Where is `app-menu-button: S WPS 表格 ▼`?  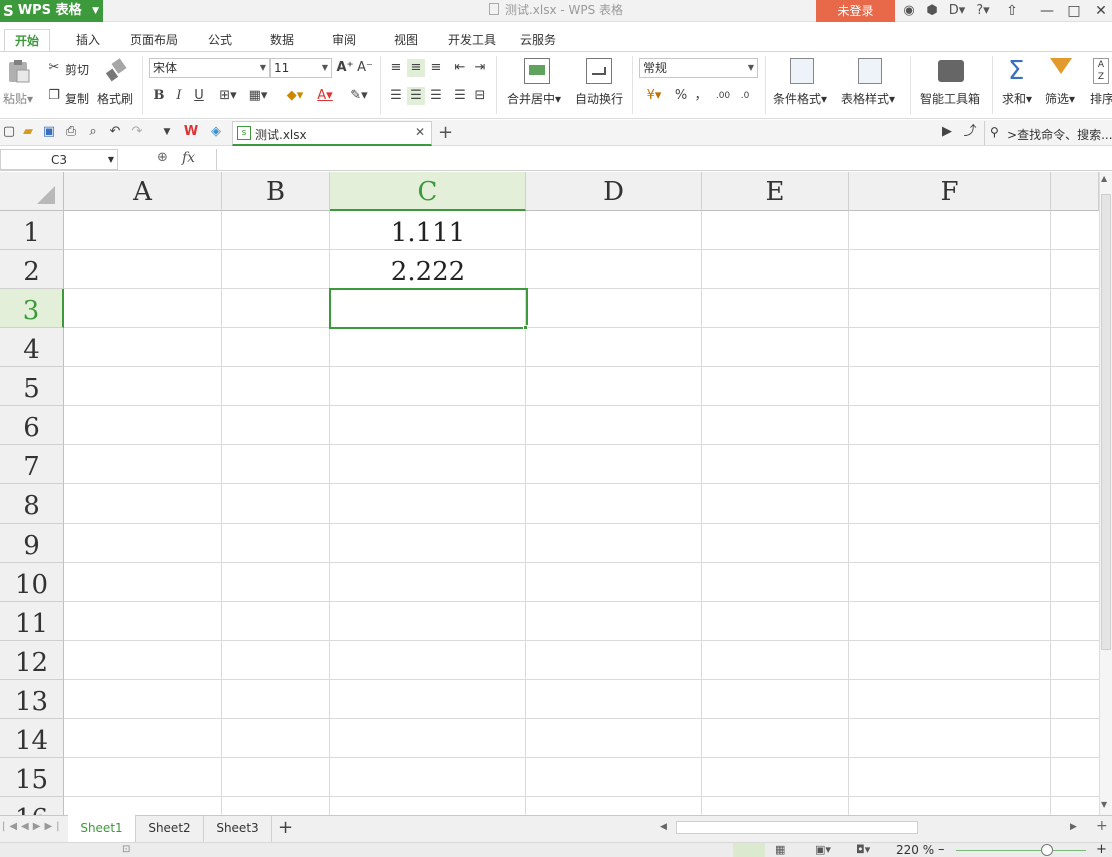
app-menu-button: S WPS 表格 ▼ is located at coordinates (51, 11).